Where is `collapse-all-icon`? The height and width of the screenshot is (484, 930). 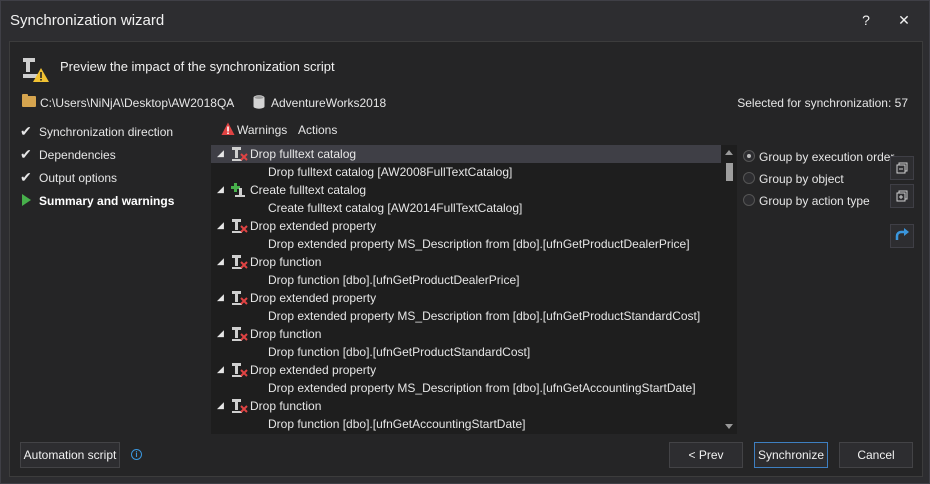 collapse-all-icon is located at coordinates (902, 196).